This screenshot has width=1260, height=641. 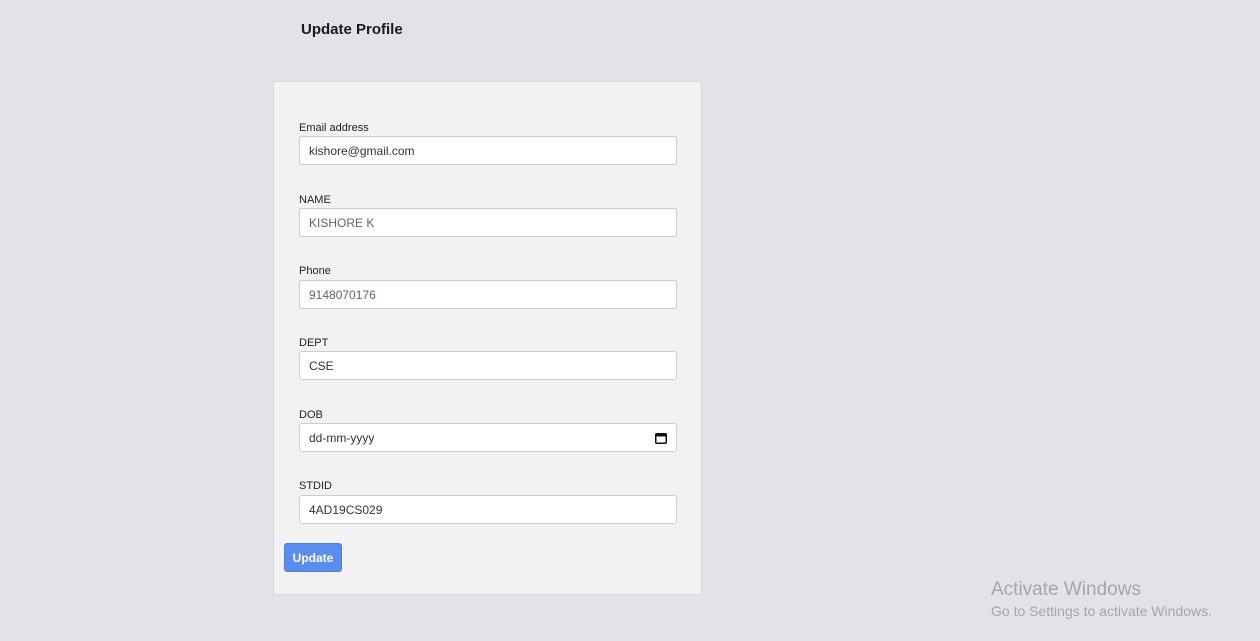 What do you see at coordinates (488, 437) in the screenshot?
I see `dob-field: dd-mm-yyyy` at bounding box center [488, 437].